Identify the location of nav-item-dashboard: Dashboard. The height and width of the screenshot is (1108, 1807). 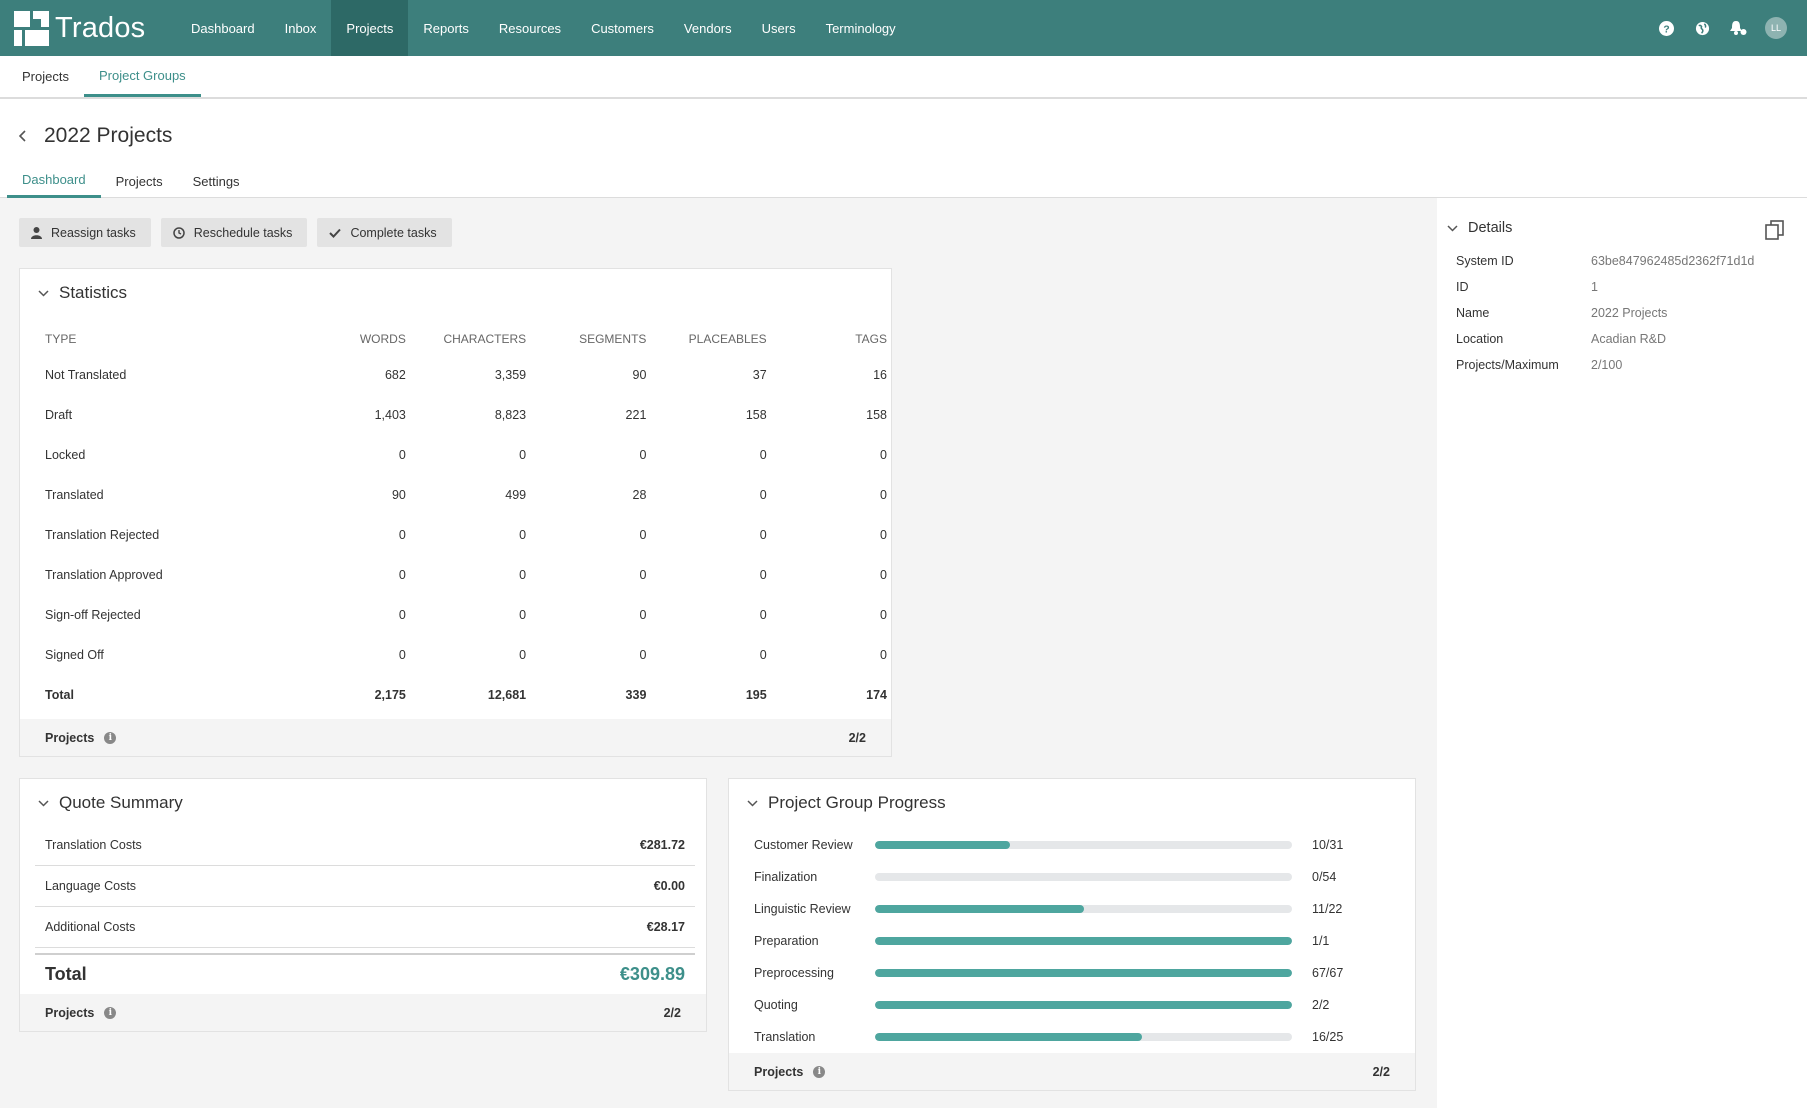
(223, 28).